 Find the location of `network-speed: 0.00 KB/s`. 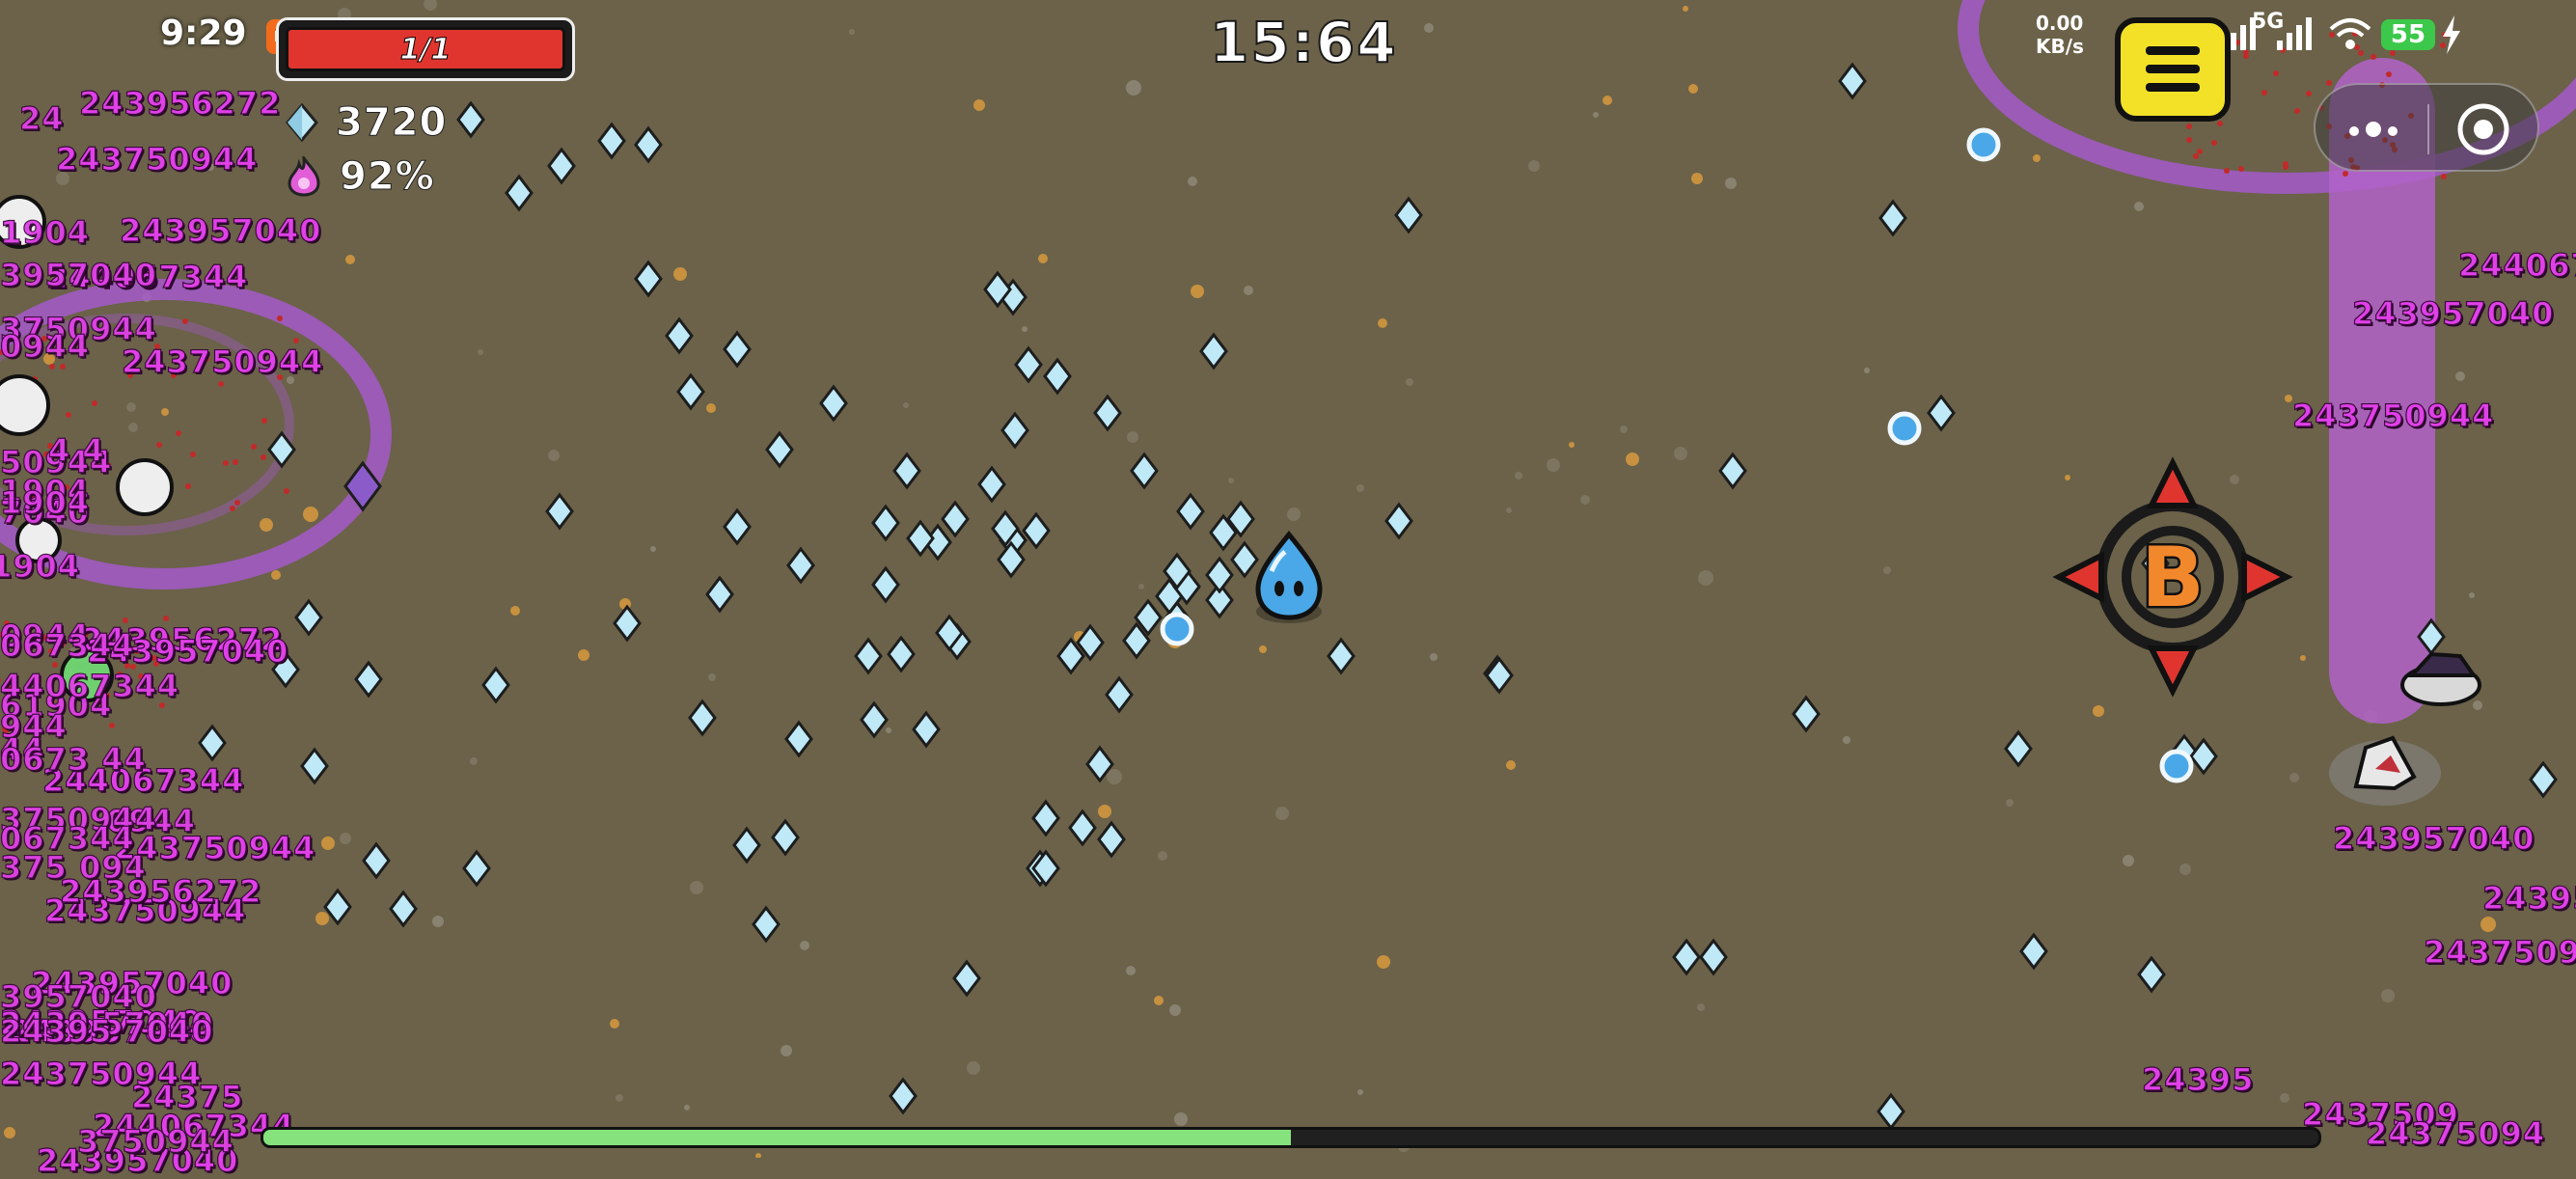

network-speed: 0.00 KB/s is located at coordinates (2060, 35).